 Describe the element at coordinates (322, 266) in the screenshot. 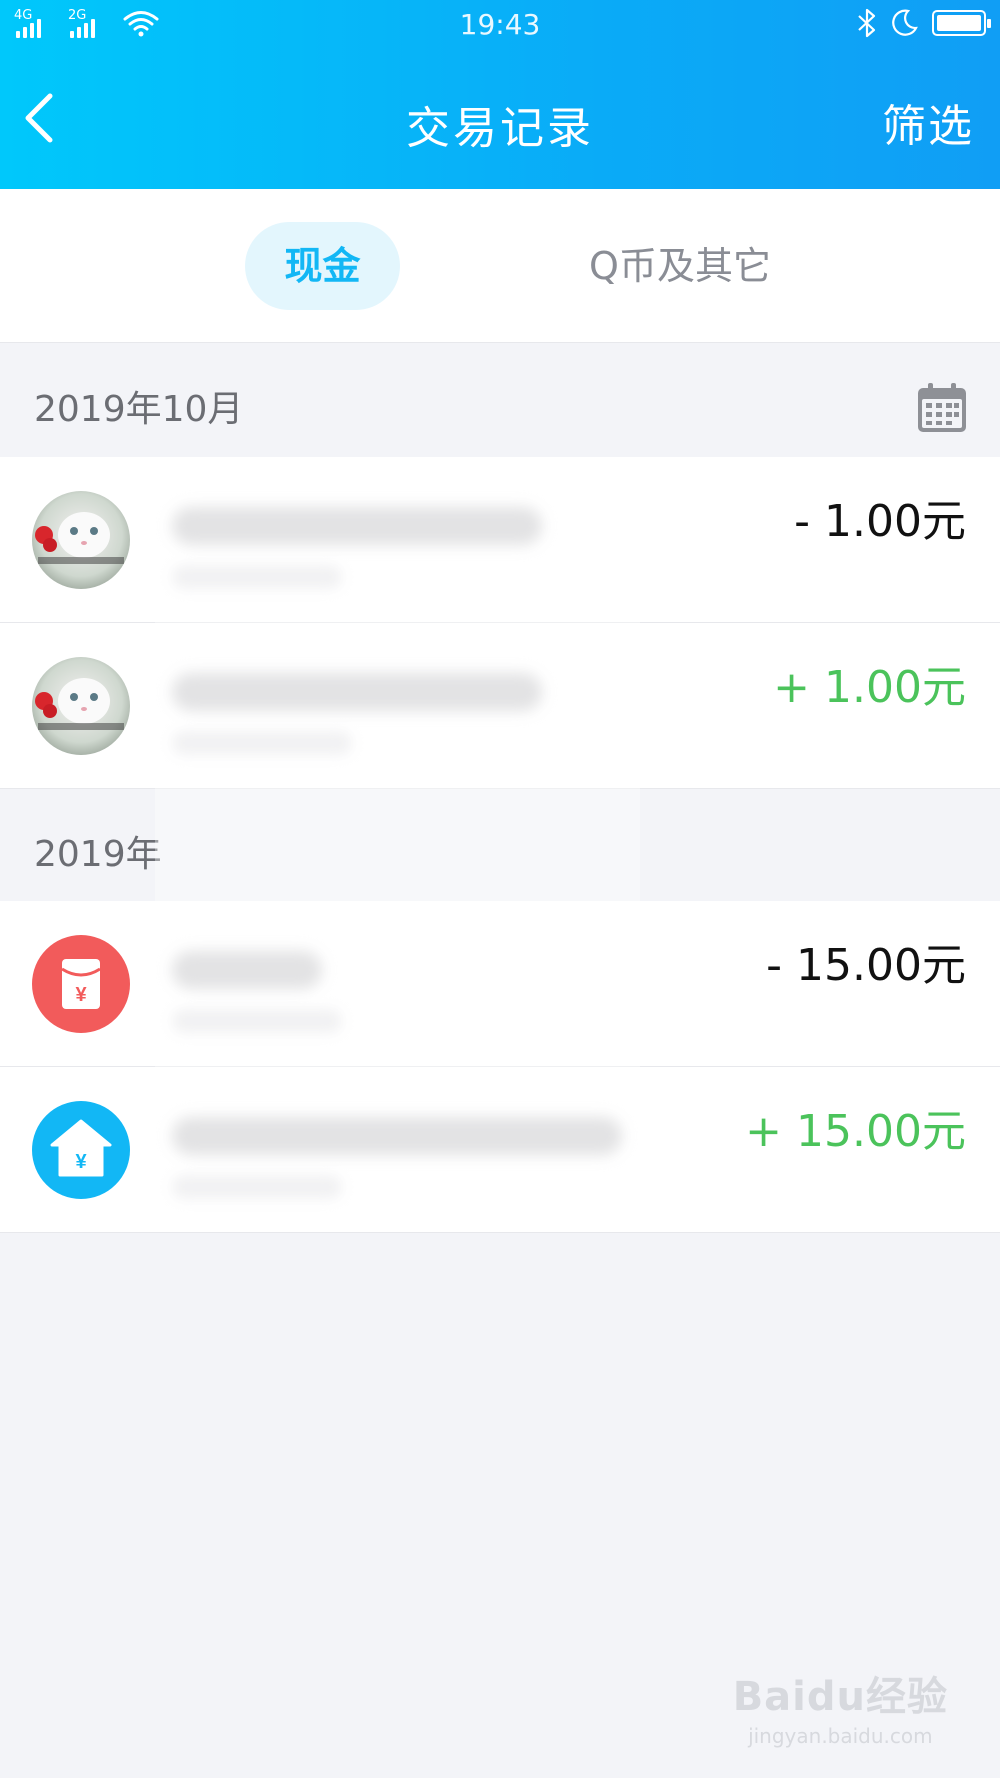

I see `tab-cash: 现金` at that location.